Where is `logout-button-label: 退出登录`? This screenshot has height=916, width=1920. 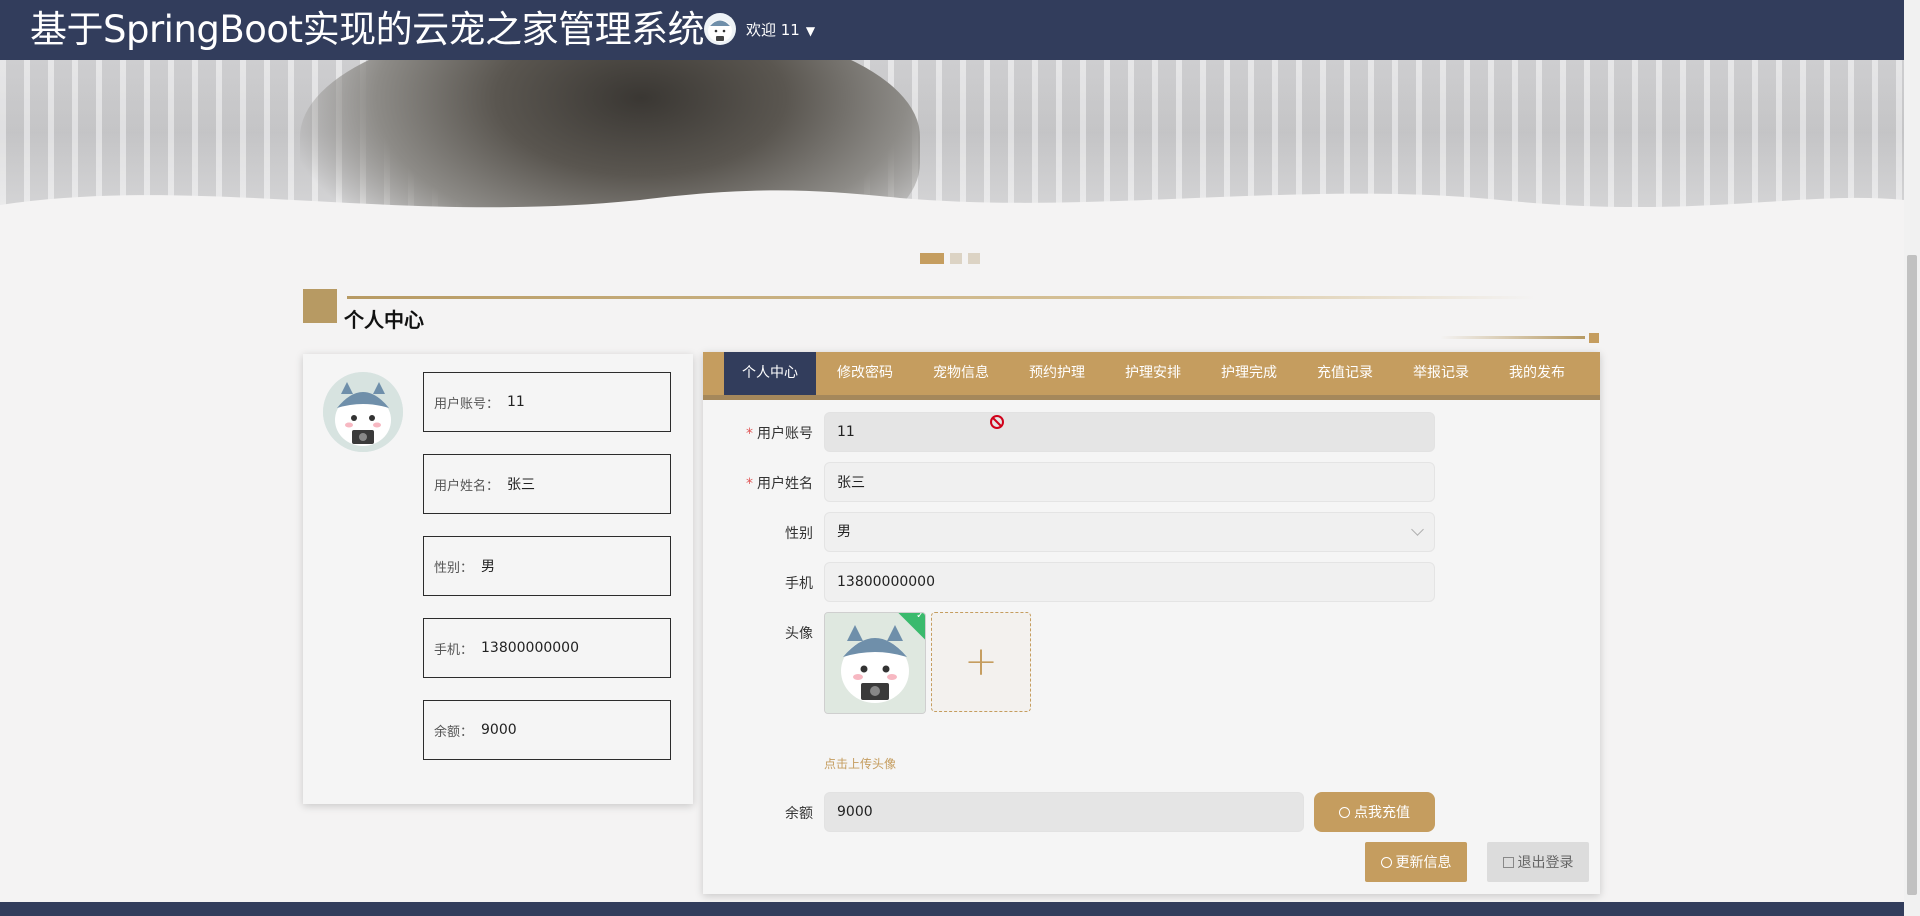
logout-button-label: 退出登录 is located at coordinates (1545, 863).